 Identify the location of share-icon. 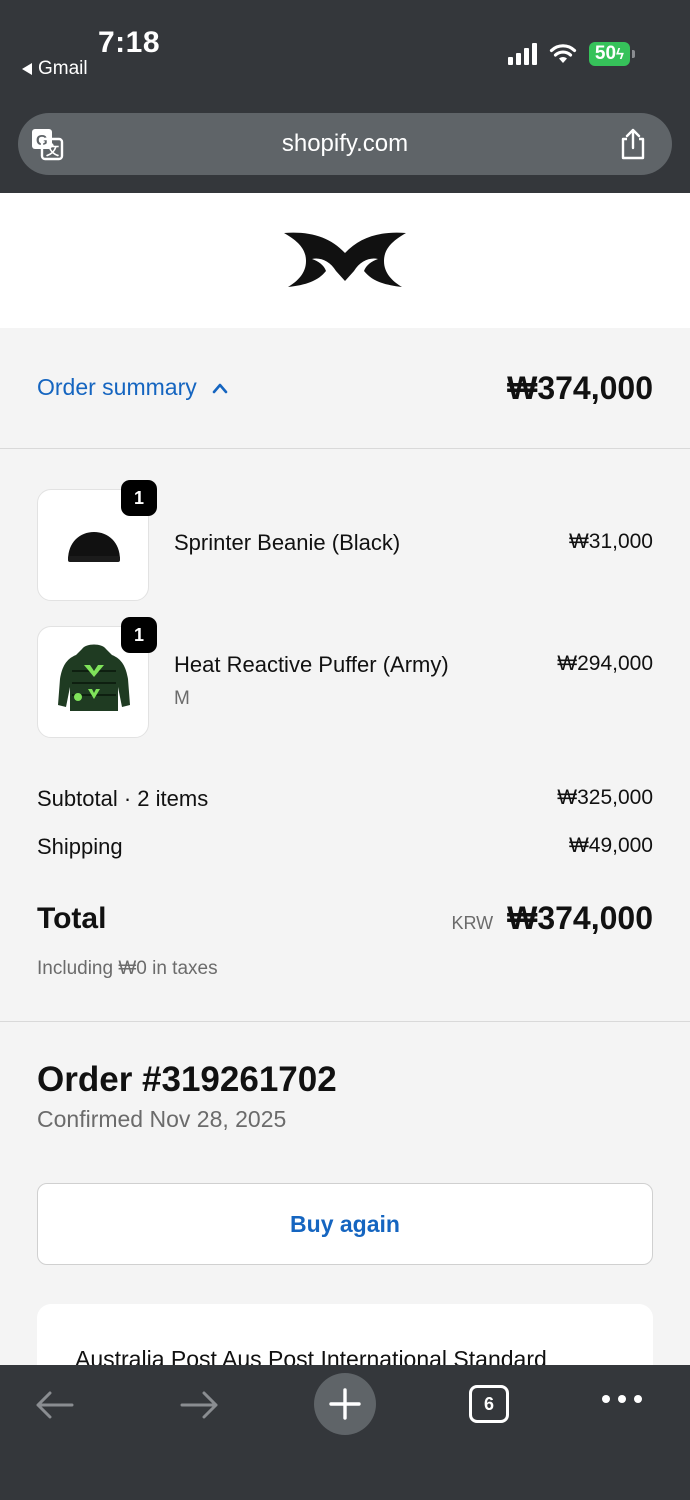
(633, 144).